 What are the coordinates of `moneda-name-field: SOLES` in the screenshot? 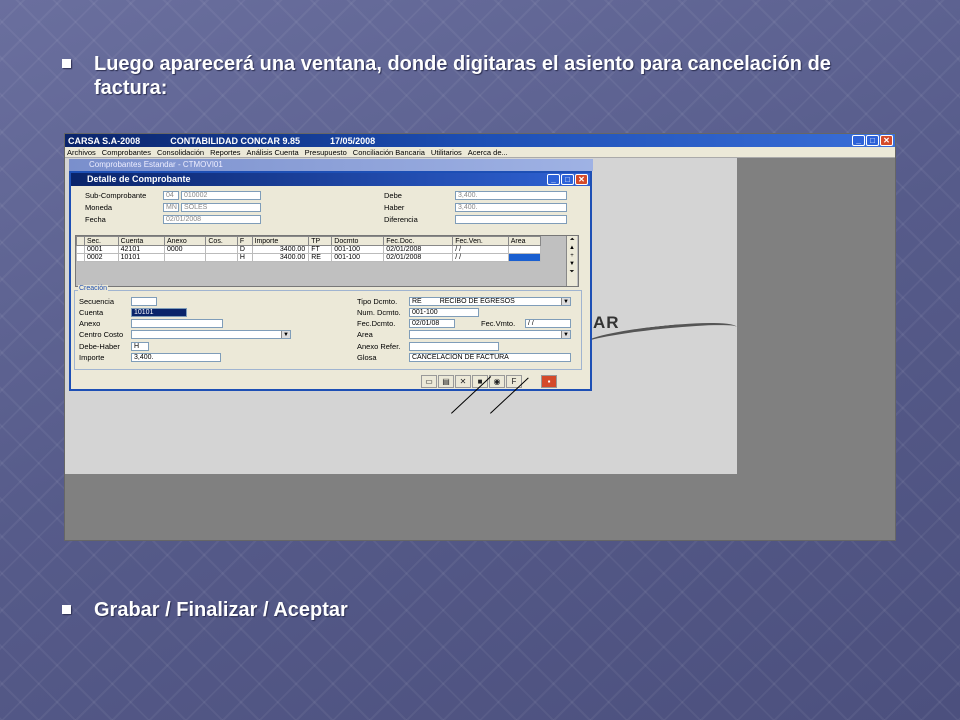 It's located at (221, 207).